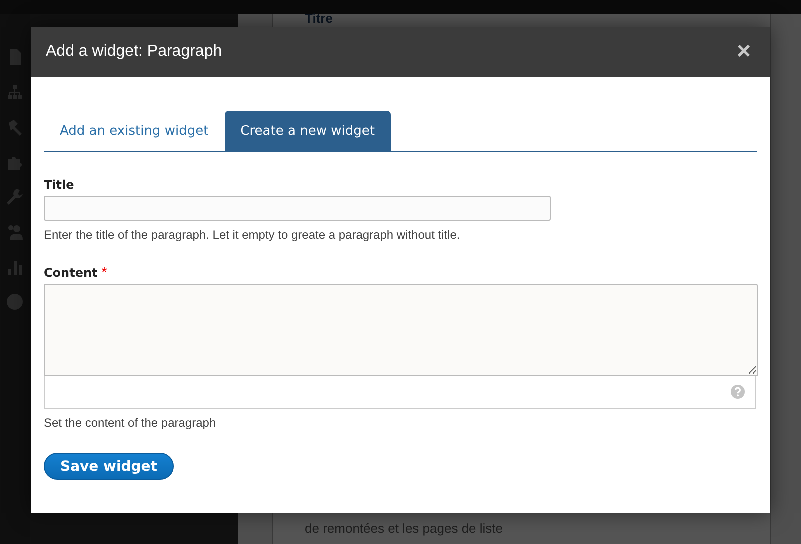  What do you see at coordinates (15, 127) in the screenshot?
I see `hammer-icon` at bounding box center [15, 127].